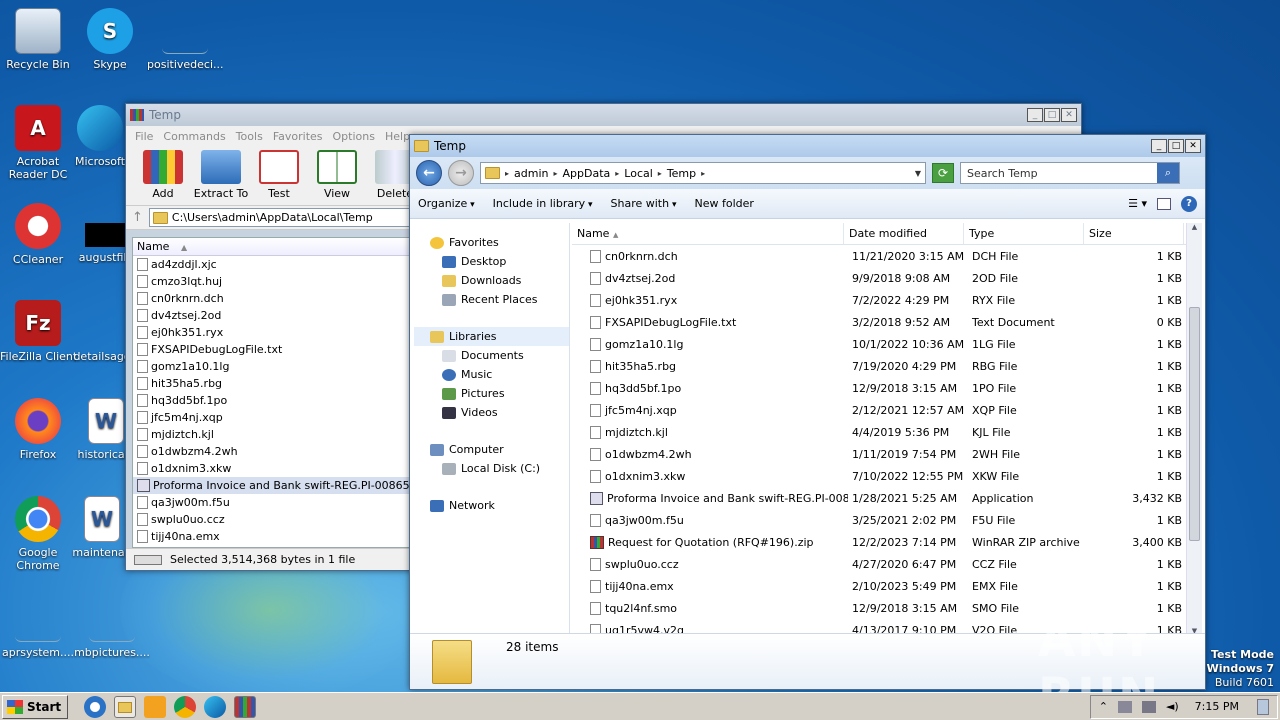 This screenshot has height=720, width=1280. Describe the element at coordinates (337, 175) in the screenshot. I see `view-button: View` at that location.